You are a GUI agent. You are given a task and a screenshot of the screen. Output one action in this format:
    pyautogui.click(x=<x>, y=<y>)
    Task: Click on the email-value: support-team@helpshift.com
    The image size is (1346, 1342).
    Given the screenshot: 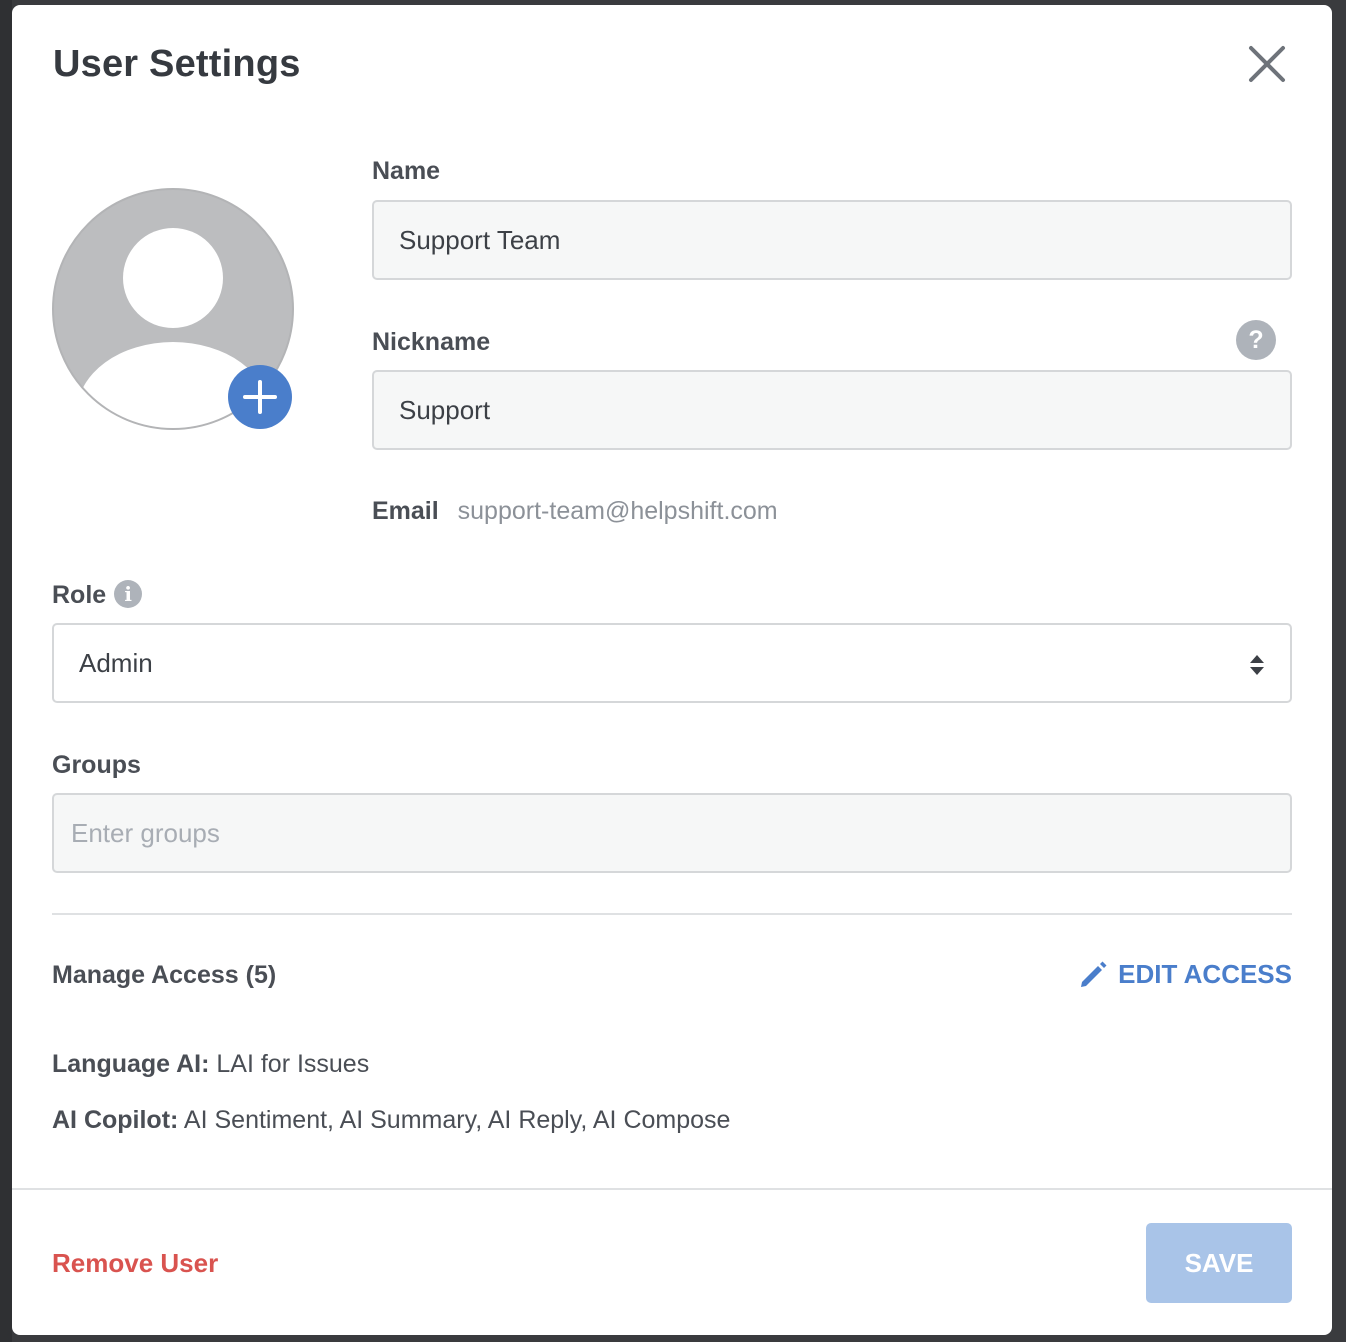 What is the action you would take?
    pyautogui.click(x=617, y=511)
    